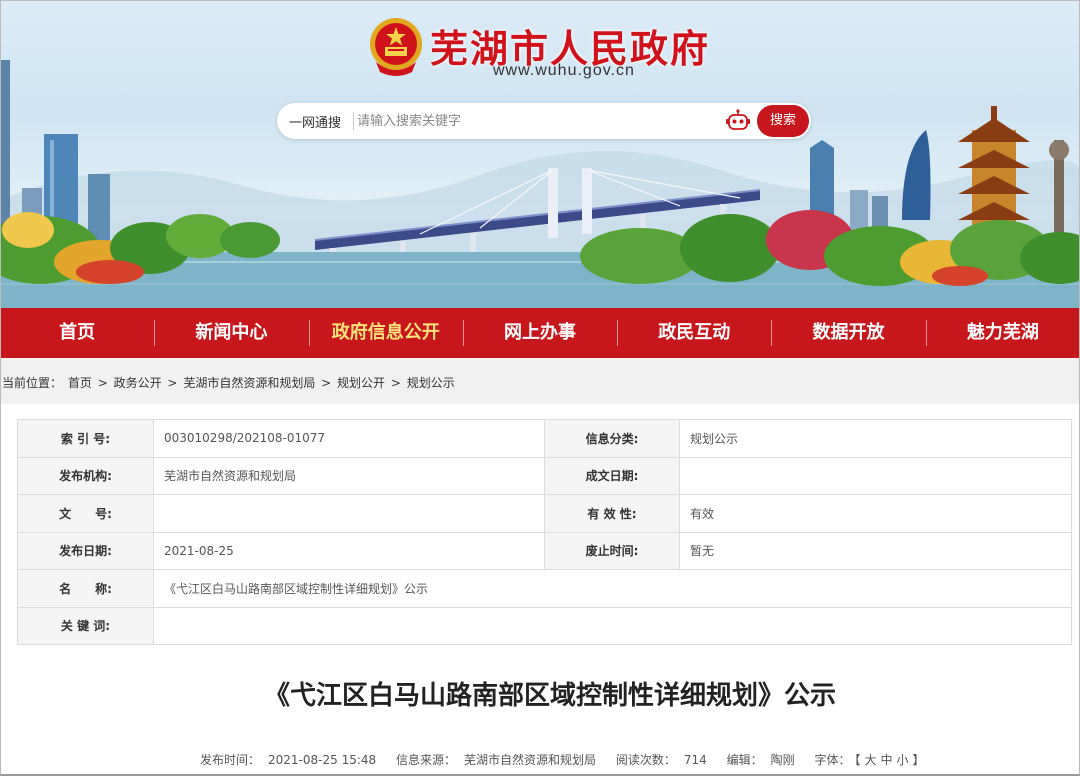  What do you see at coordinates (315, 121) in the screenshot?
I see `search-scope-label: 一网通搜` at bounding box center [315, 121].